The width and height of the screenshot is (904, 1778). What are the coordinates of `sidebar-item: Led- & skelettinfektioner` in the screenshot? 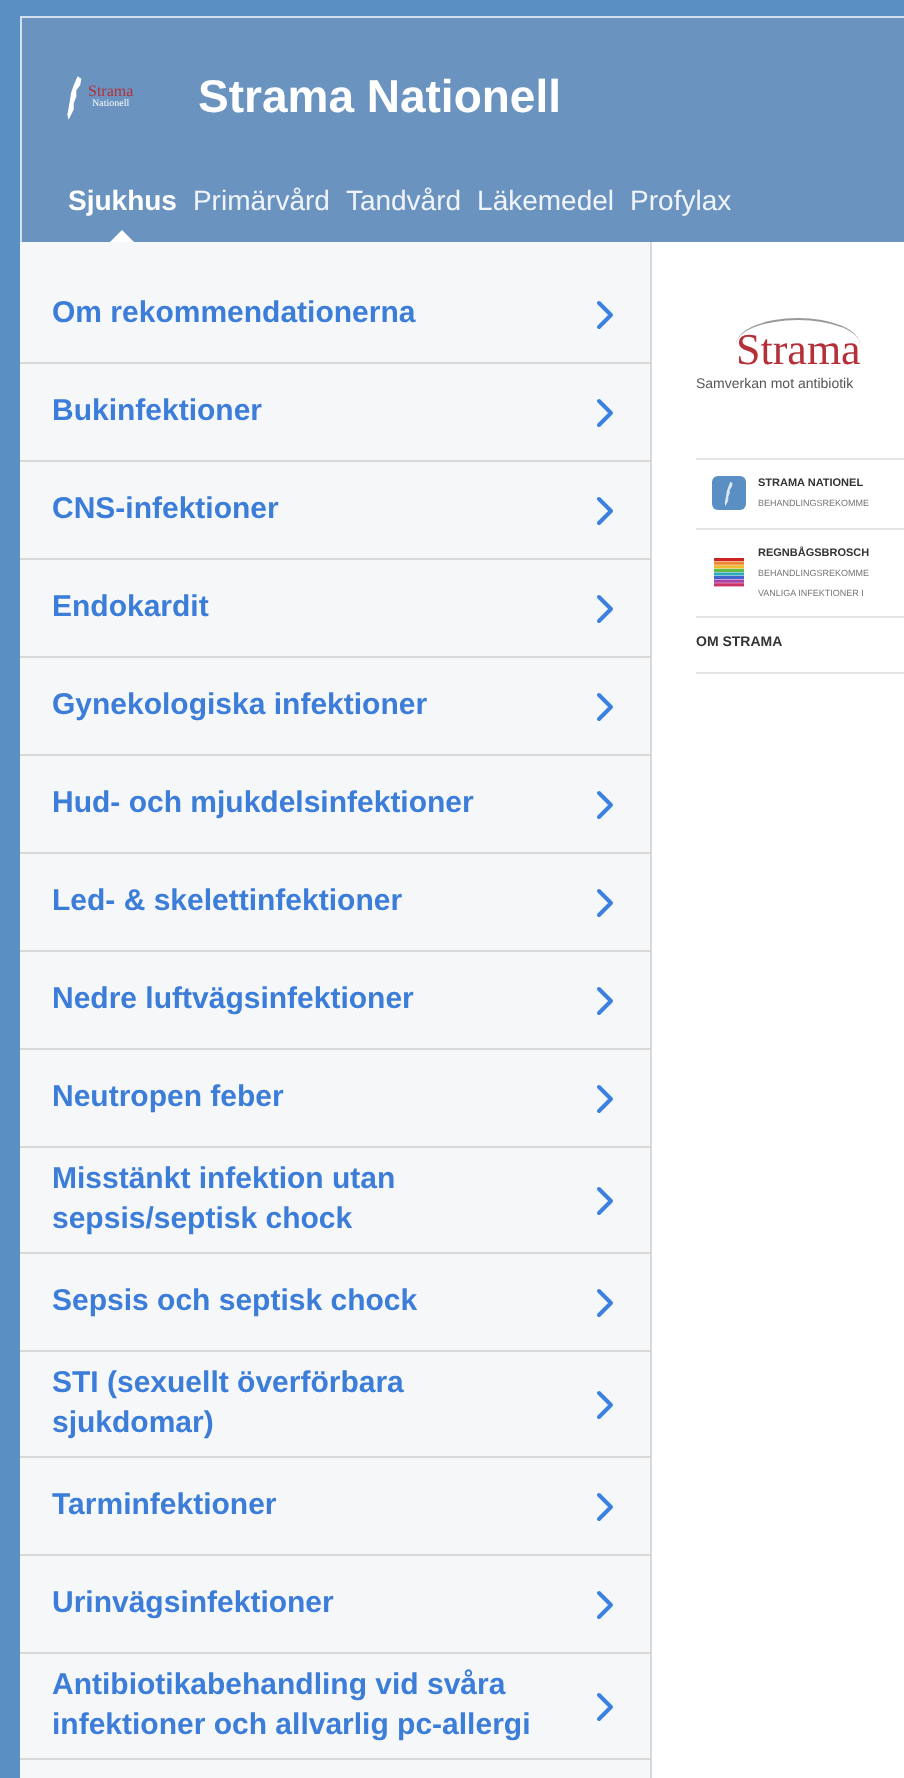 It's located at (335, 903).